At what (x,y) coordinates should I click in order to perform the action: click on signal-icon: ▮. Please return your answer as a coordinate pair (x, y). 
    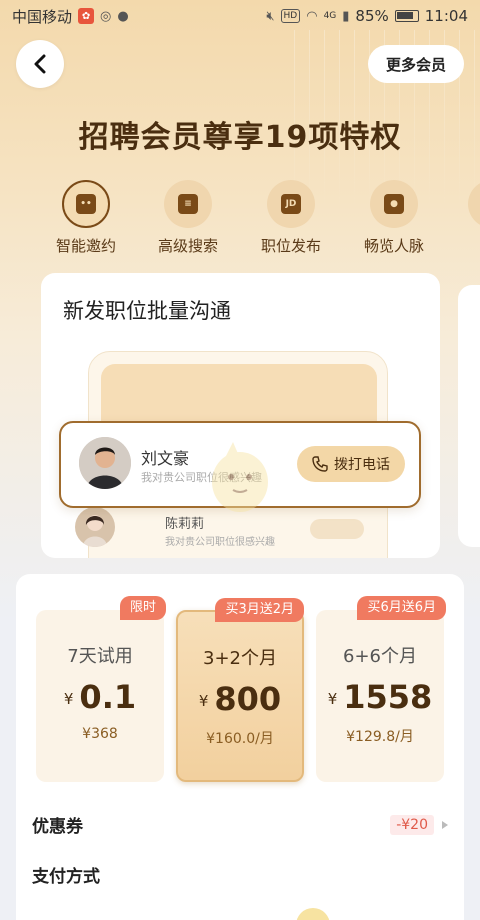
    Looking at the image, I should click on (346, 16).